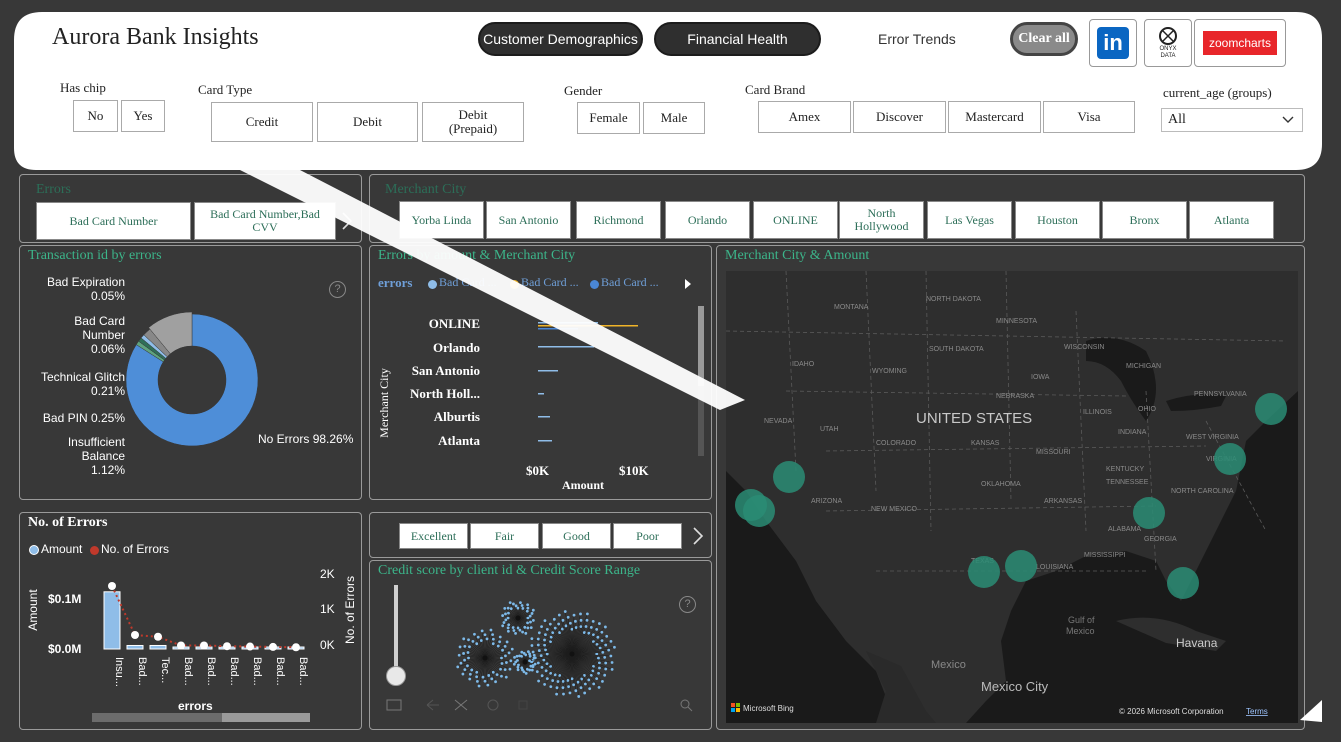  Describe the element at coordinates (473, 122) in the screenshot. I see `card-type-debit-prepaid: Debit (Prepaid)` at that location.